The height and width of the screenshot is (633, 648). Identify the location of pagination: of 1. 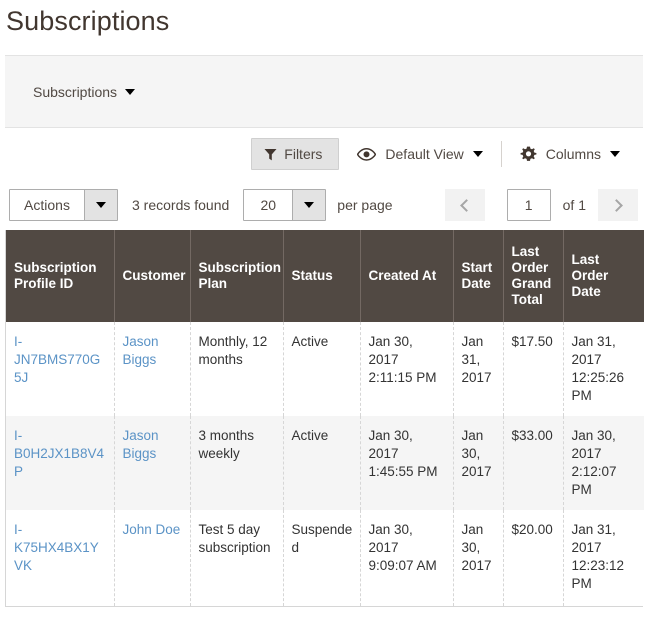
(541, 205).